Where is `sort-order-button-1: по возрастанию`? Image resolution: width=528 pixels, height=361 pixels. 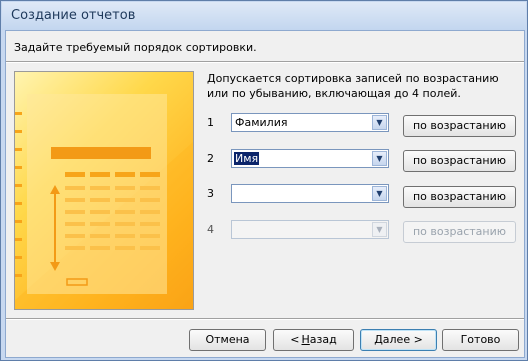
sort-order-button-1: по возрастанию is located at coordinates (459, 126).